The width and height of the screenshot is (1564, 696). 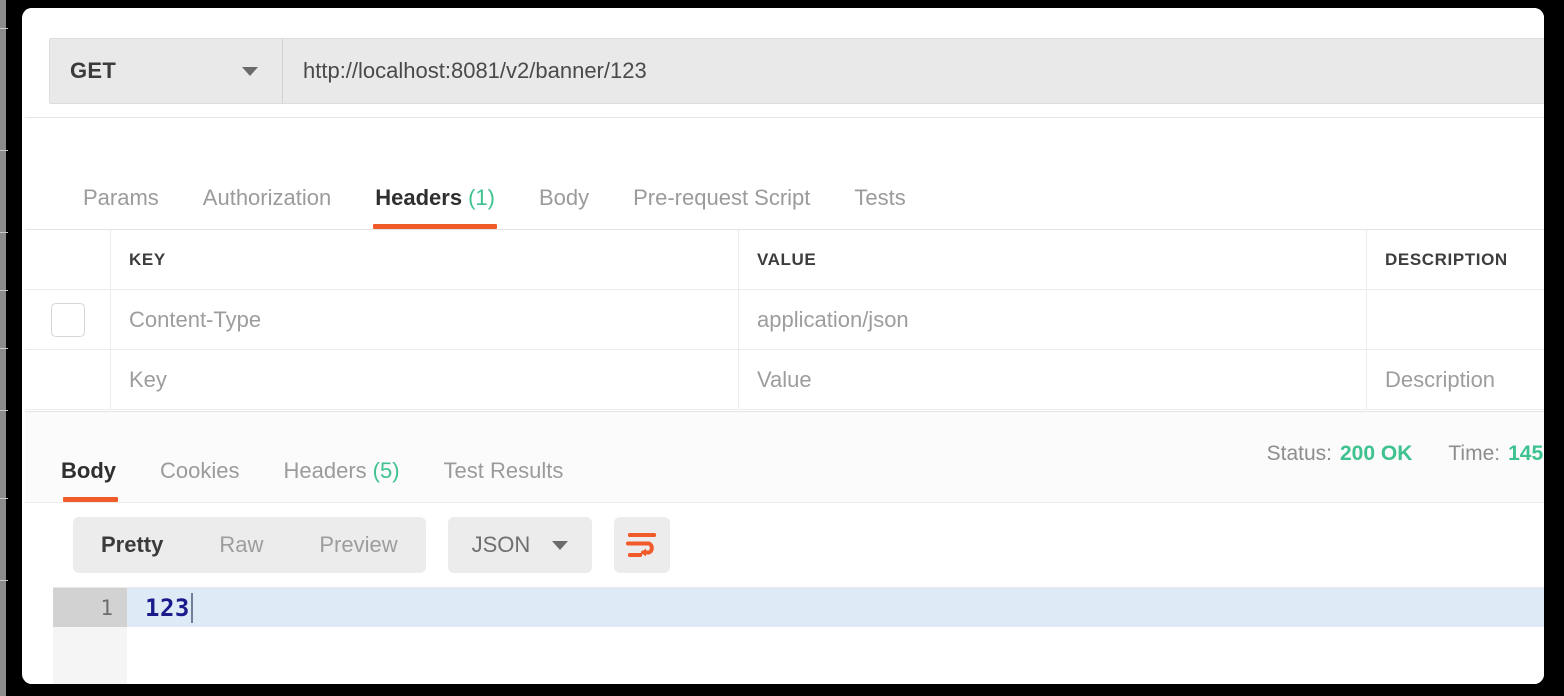 I want to click on table-row: Content-Type application/json, so click(x=784, y=320).